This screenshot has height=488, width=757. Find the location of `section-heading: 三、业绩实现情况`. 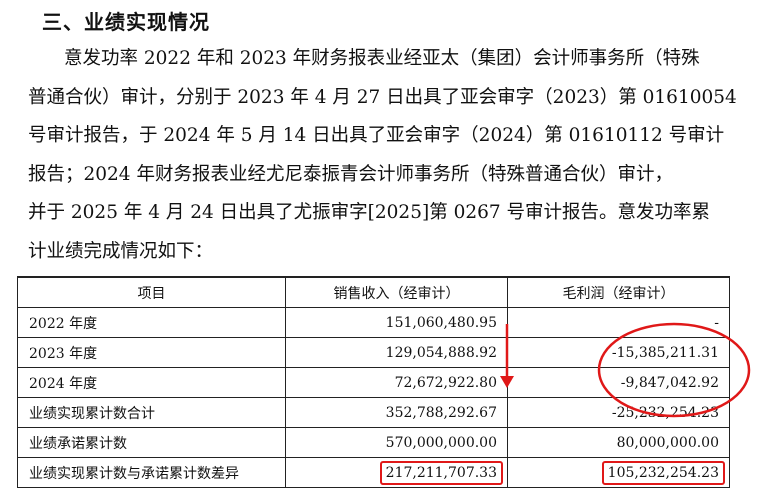

section-heading: 三、业绩实现情况 is located at coordinates (126, 22).